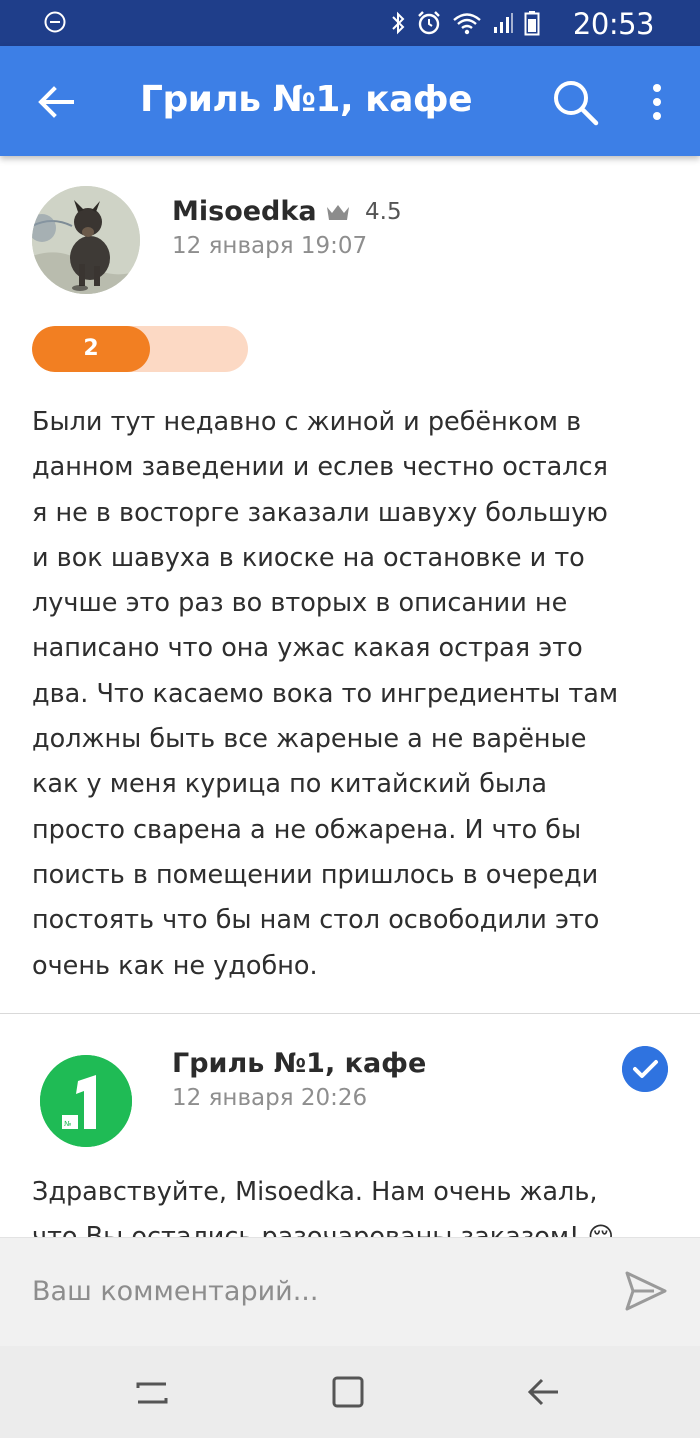 The image size is (700, 1438). I want to click on text-line: очень как не удобно., so click(175, 965).